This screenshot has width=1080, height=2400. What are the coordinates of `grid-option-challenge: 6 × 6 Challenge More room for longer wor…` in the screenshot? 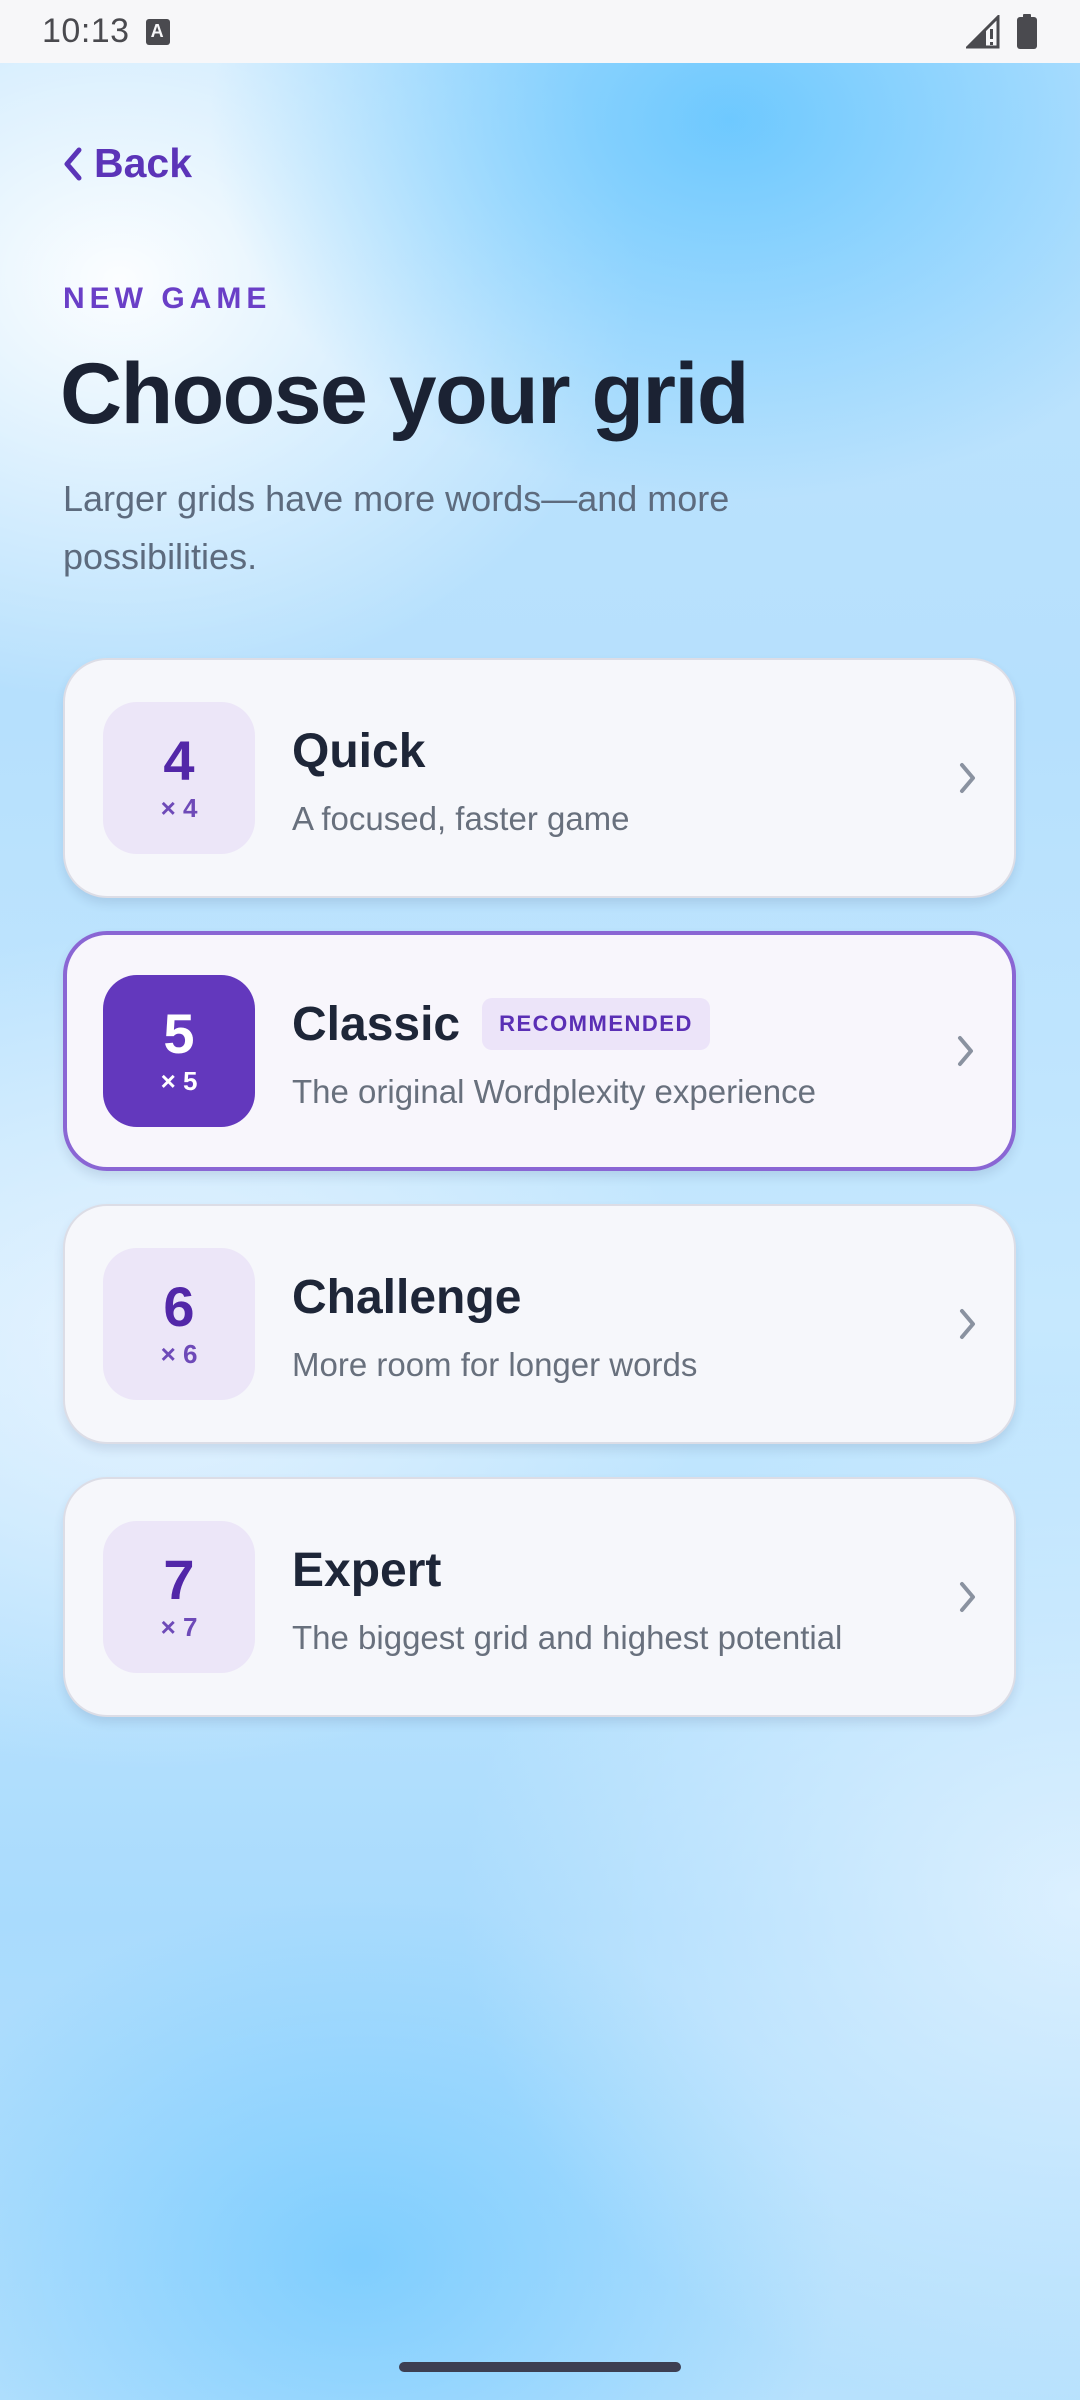 It's located at (539, 1324).